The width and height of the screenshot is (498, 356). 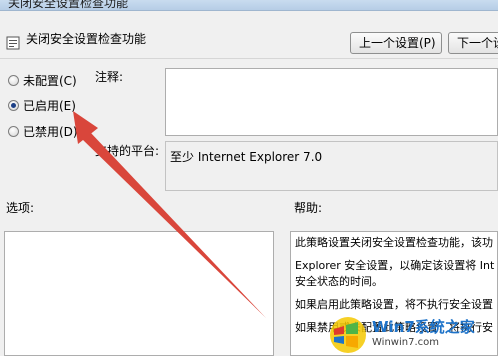 I want to click on radio-circle-selected, so click(x=13, y=105).